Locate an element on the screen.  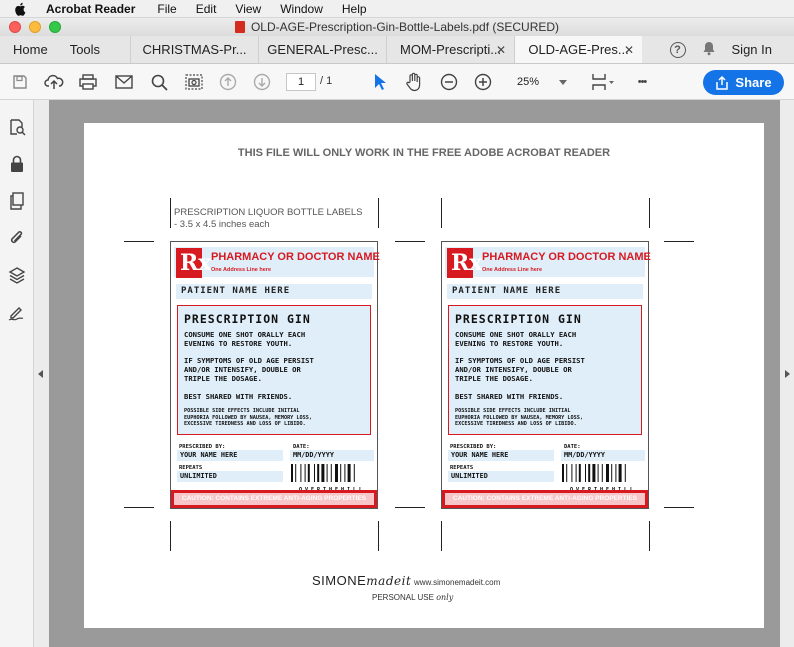
personal-use-text: PERSONAL USE only is located at coordinates (412, 597).